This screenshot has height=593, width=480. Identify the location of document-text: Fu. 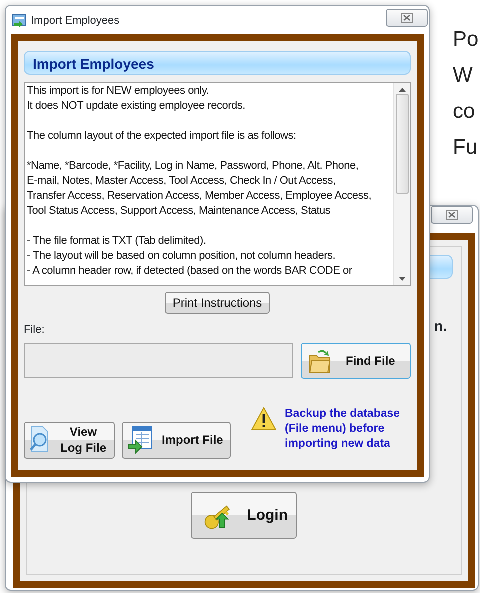
(466, 148).